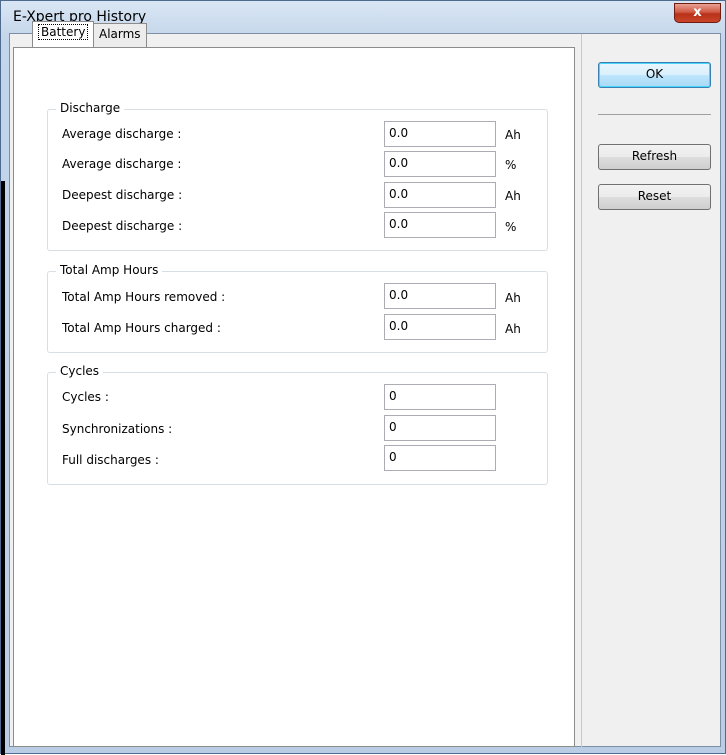 This screenshot has width=726, height=755. Describe the element at coordinates (440, 327) in the screenshot. I see `amp-hours-charged-field: 0.0` at that location.